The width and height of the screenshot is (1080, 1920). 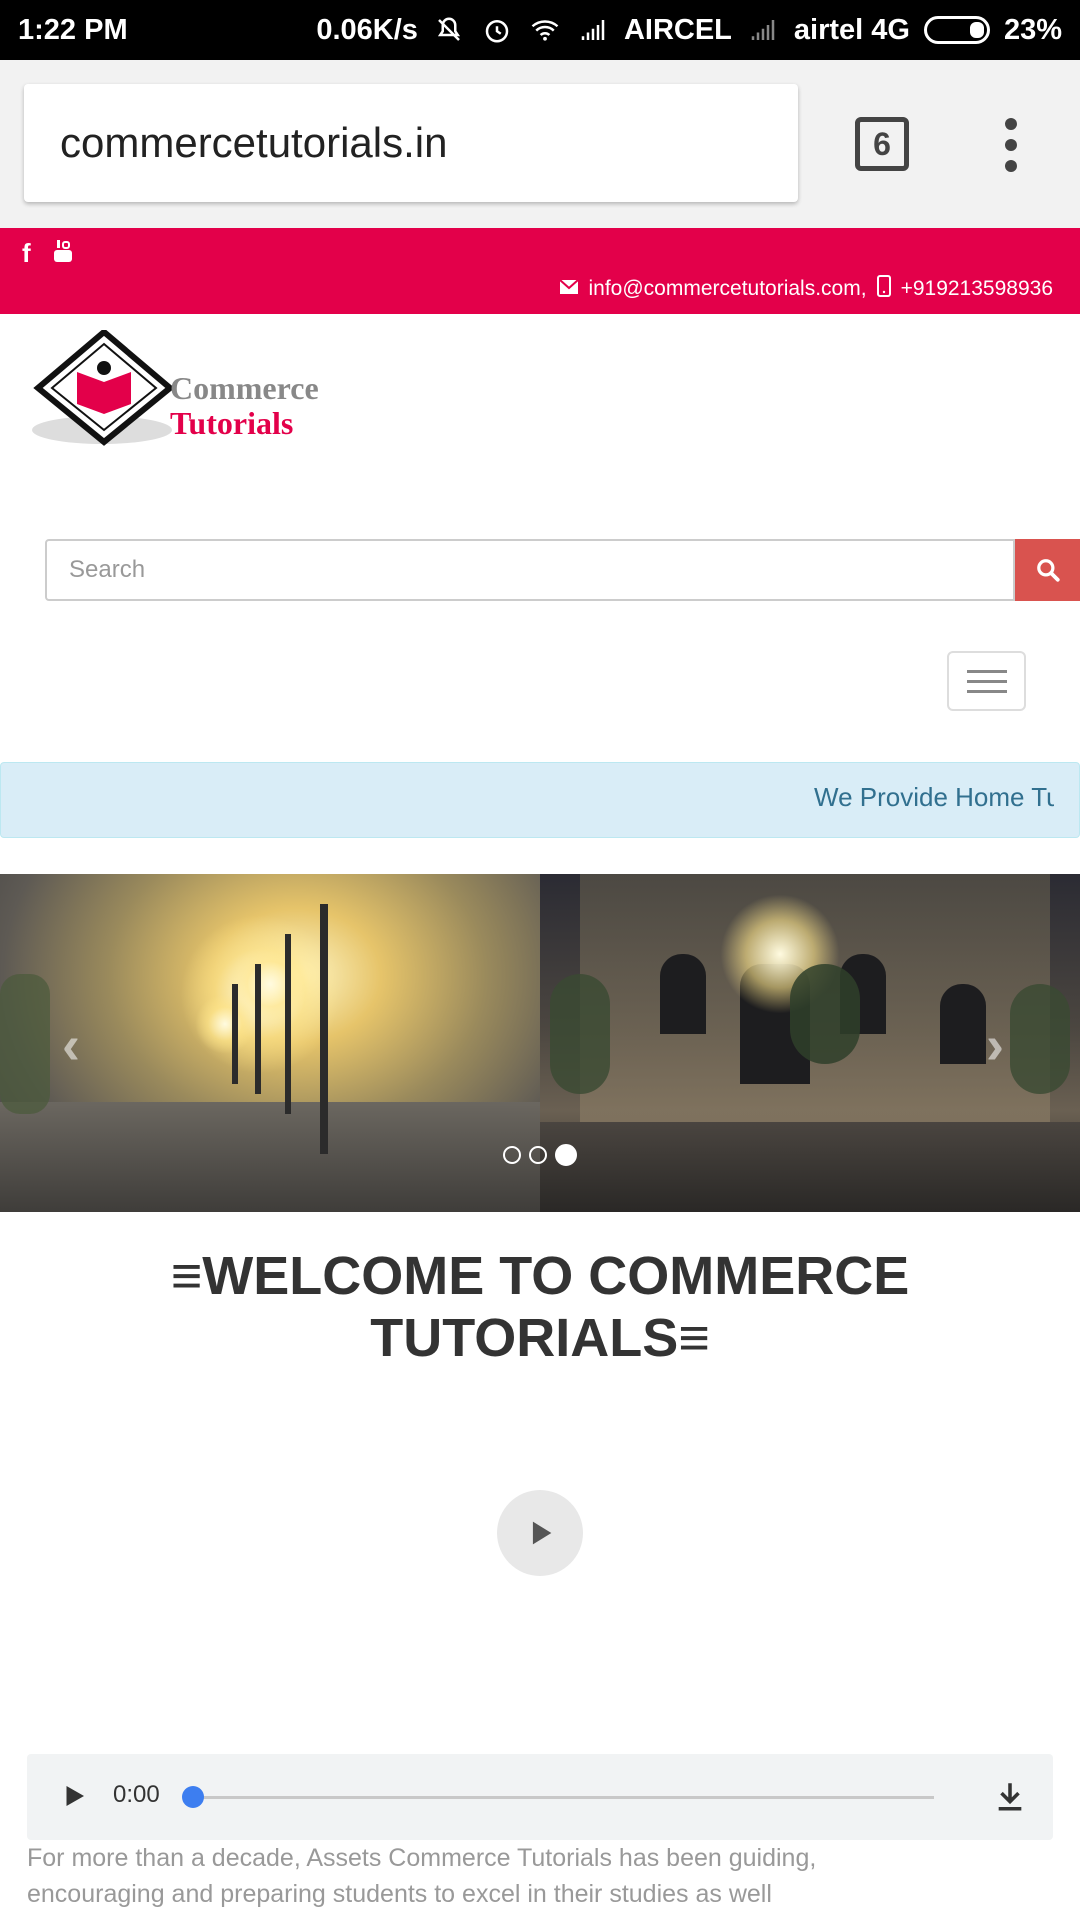 I want to click on social-links: f, so click(x=47, y=254).